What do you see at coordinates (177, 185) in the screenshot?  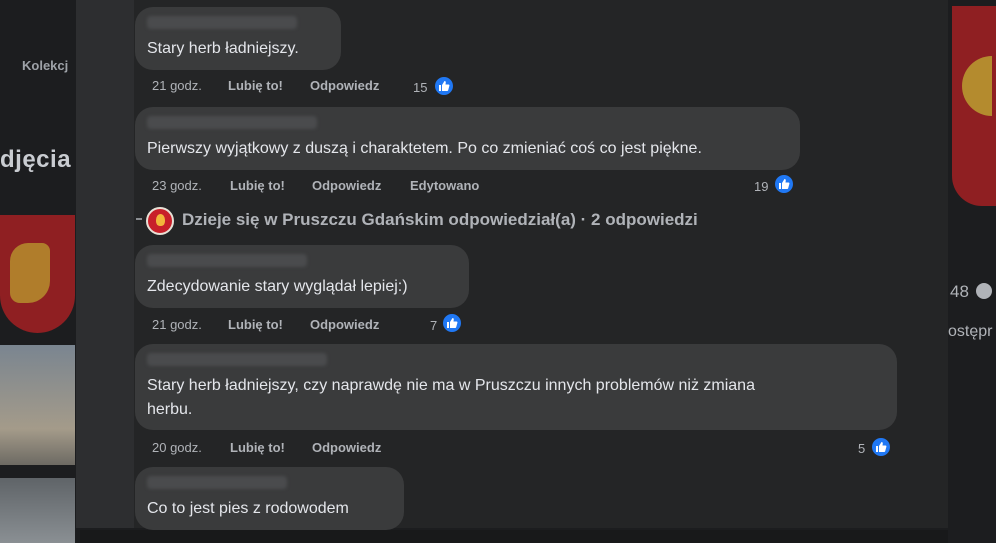 I see `comment-time: 23 godz.` at bounding box center [177, 185].